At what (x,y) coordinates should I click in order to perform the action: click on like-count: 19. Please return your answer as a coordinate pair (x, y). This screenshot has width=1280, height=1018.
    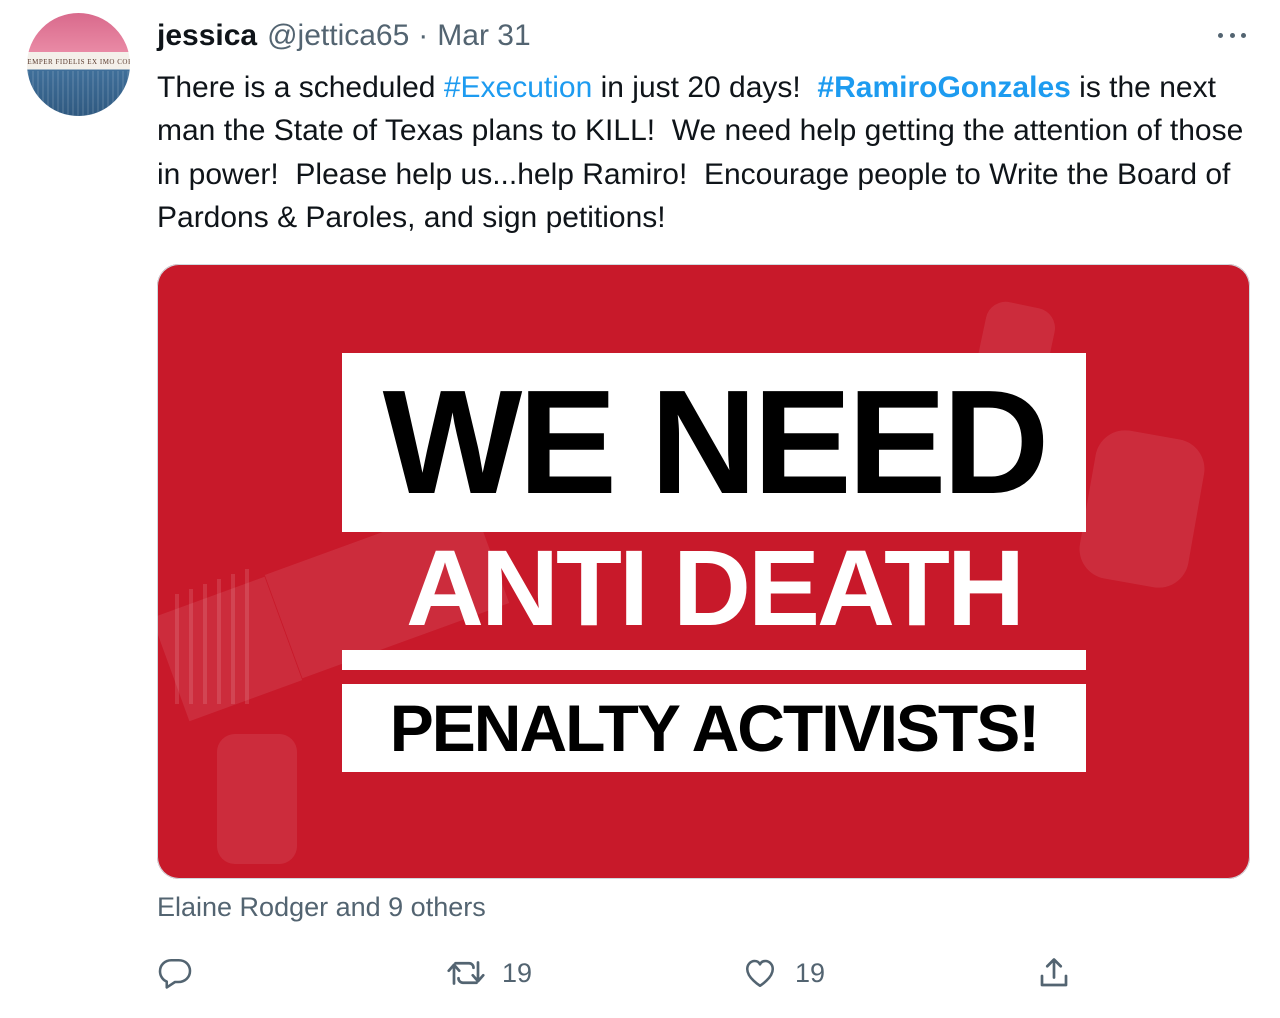
    Looking at the image, I should click on (810, 972).